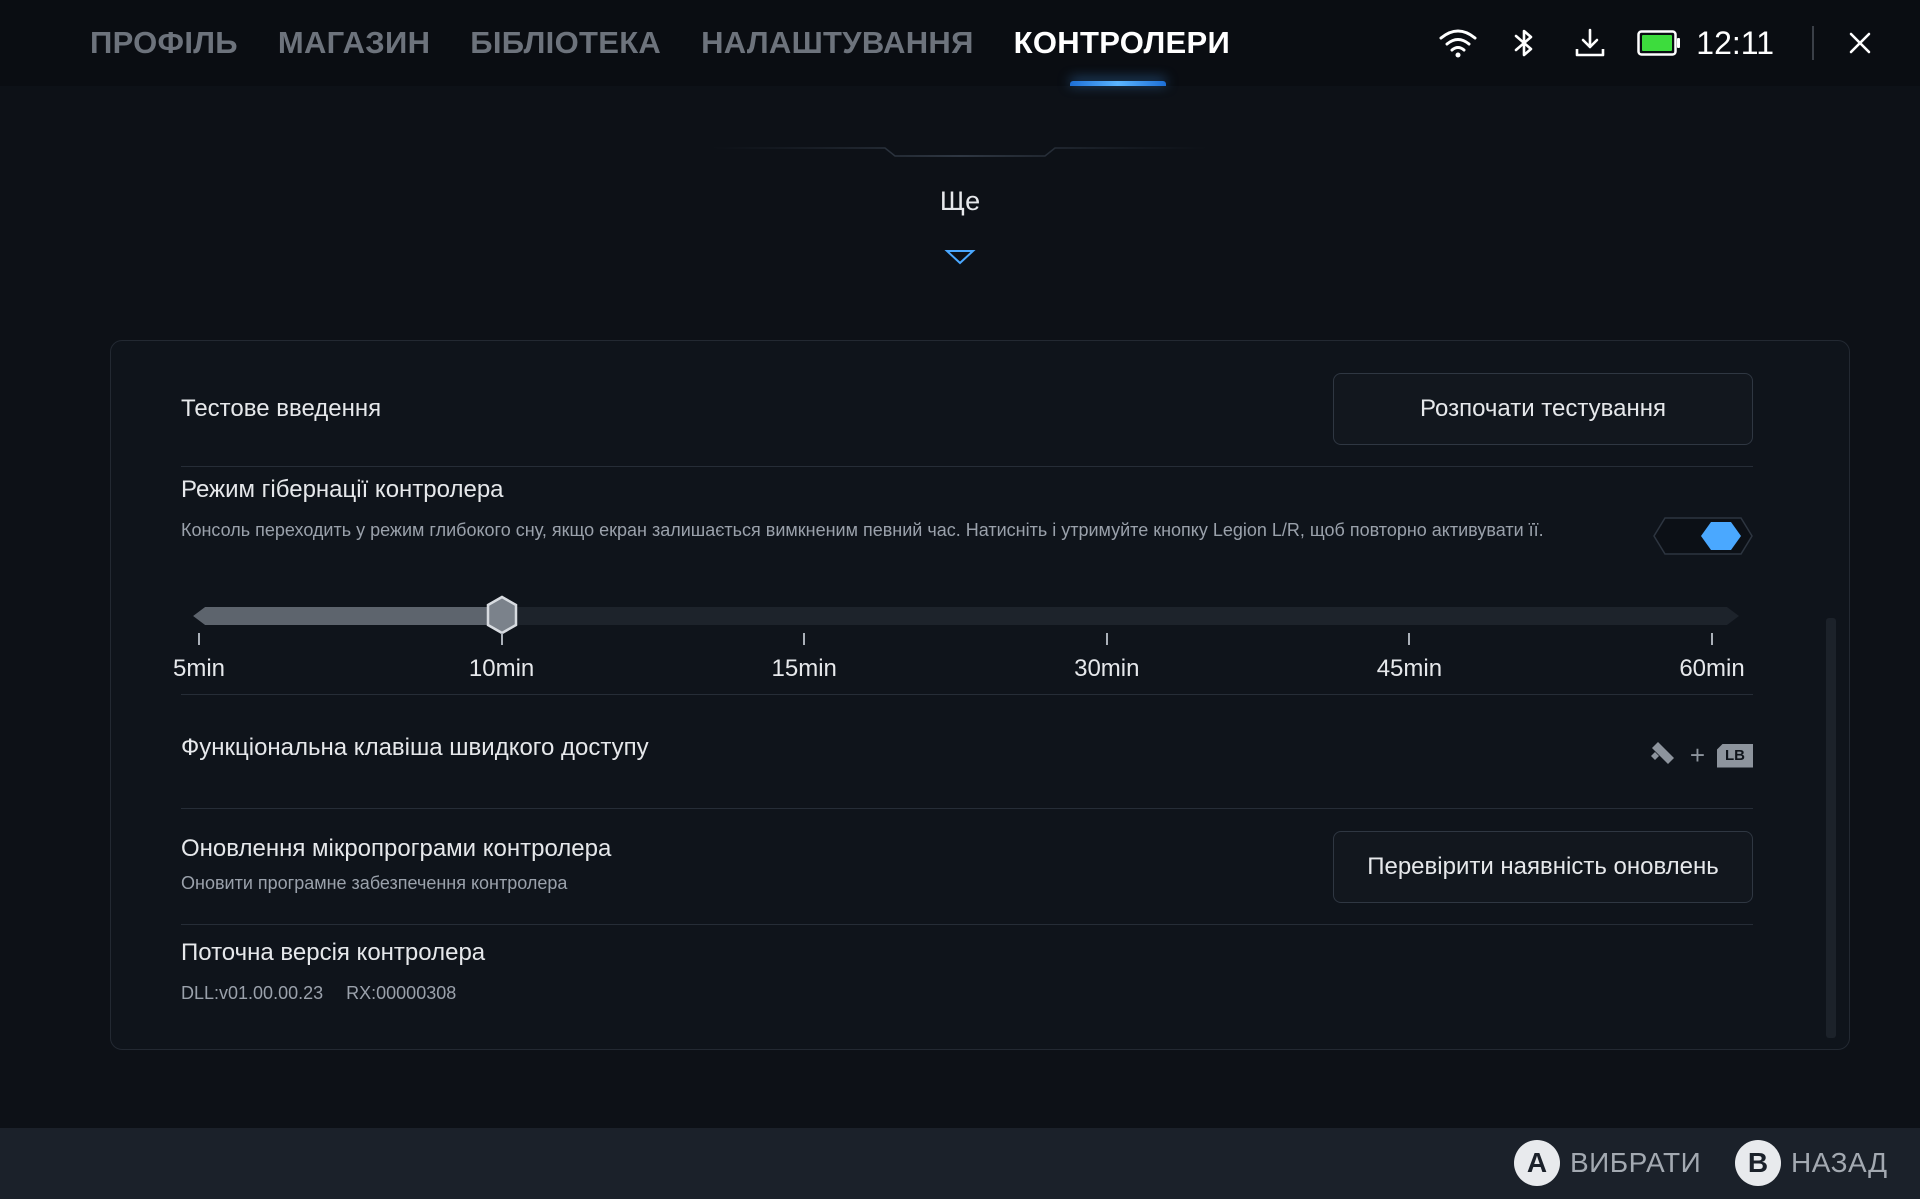  What do you see at coordinates (960, 1163) in the screenshot?
I see `bottom-bar: A ВИБРАТИ B НАЗАД` at bounding box center [960, 1163].